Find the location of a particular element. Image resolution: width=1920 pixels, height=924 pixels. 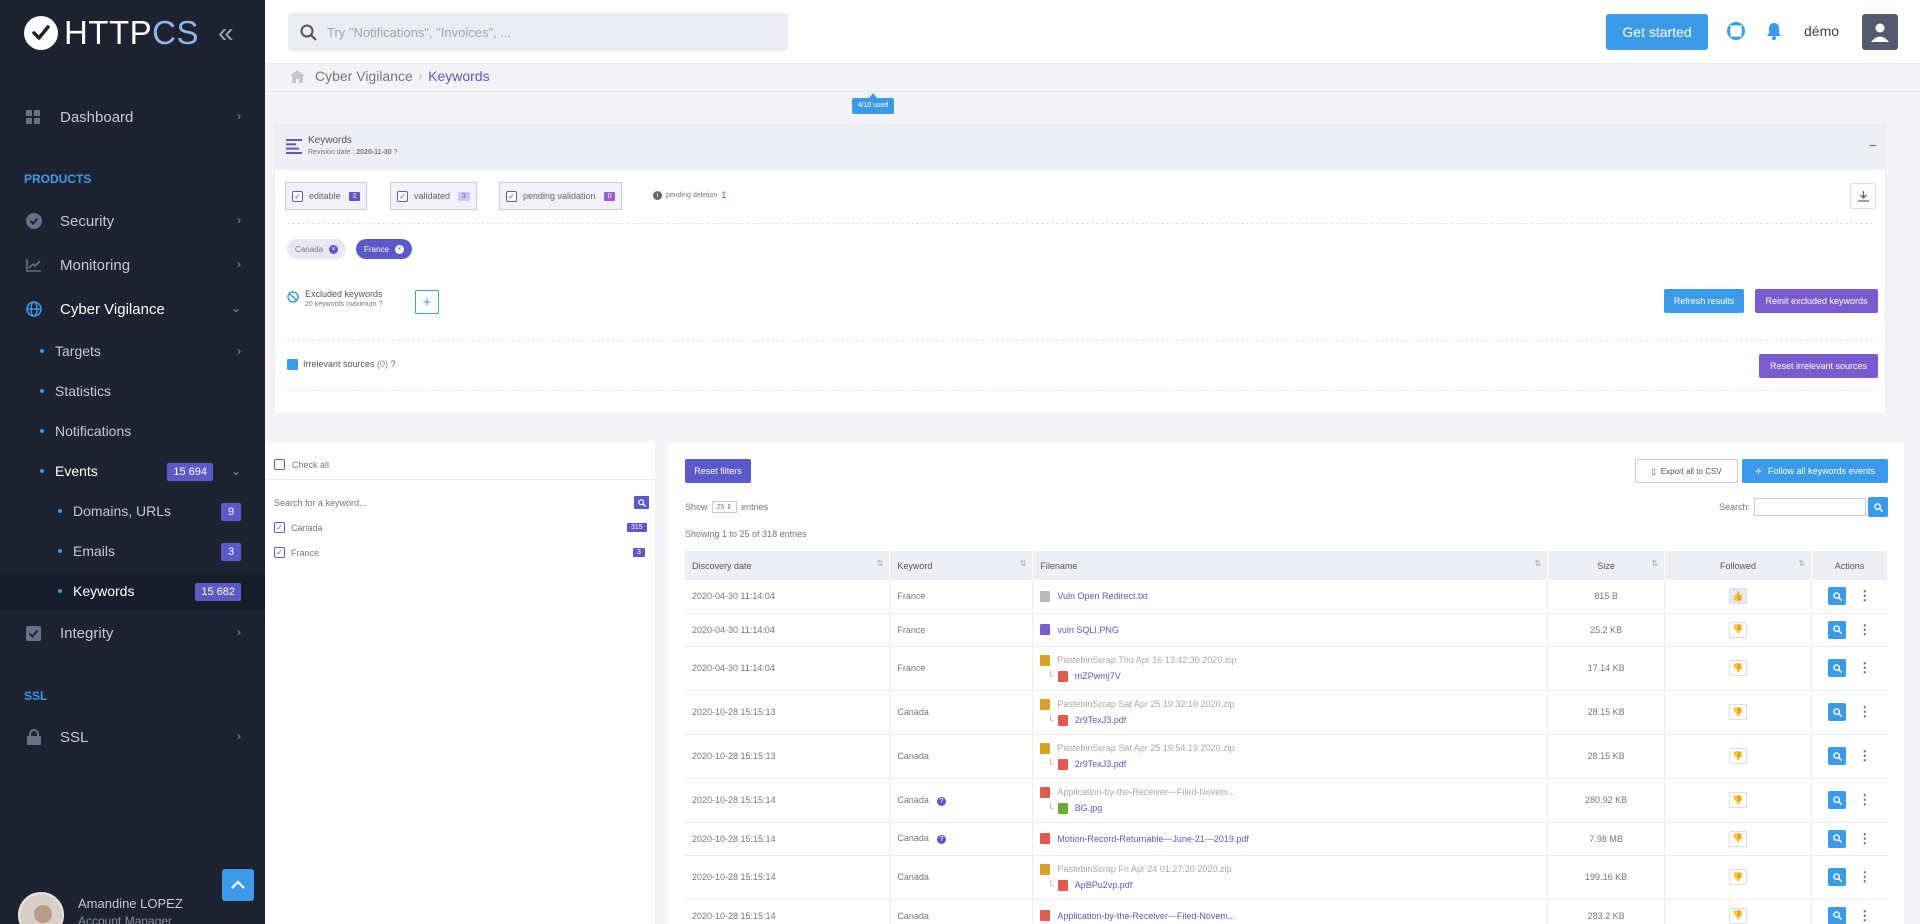

sidebar-item-monitoring: Monitoring › is located at coordinates (132, 265).